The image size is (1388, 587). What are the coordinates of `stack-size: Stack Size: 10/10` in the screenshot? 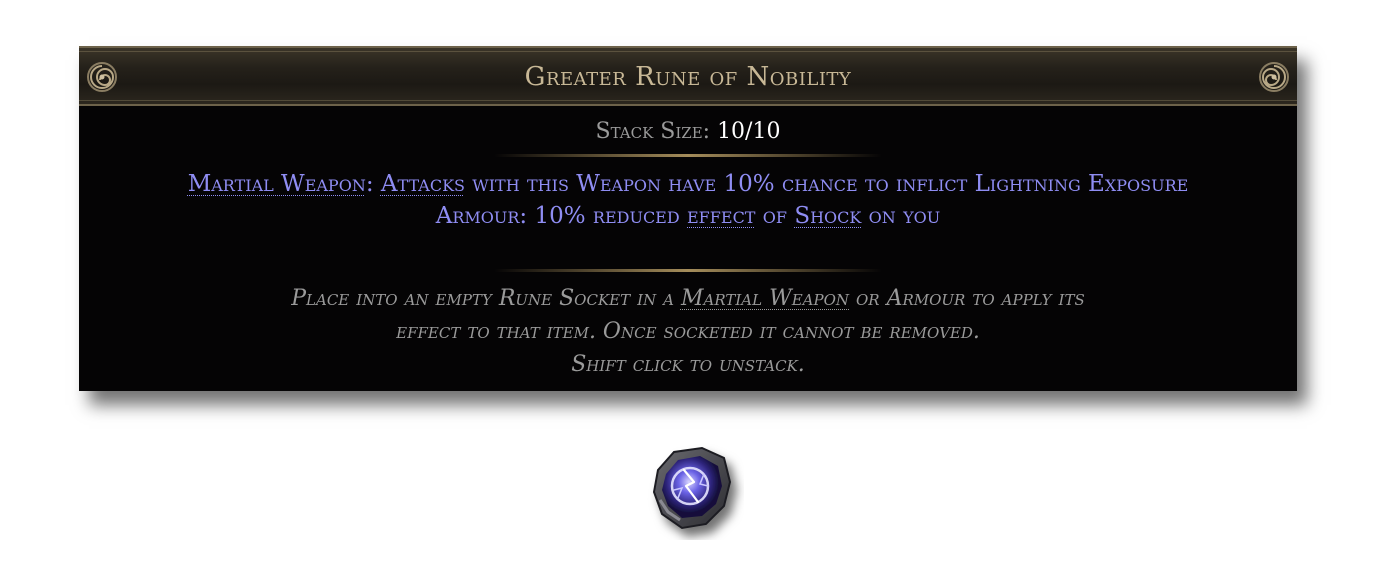 It's located at (688, 132).